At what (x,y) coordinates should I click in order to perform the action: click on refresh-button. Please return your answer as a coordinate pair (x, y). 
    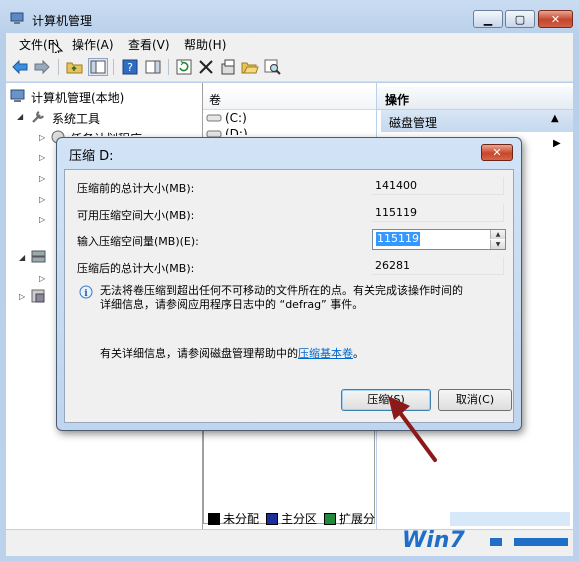
    Looking at the image, I should click on (184, 67).